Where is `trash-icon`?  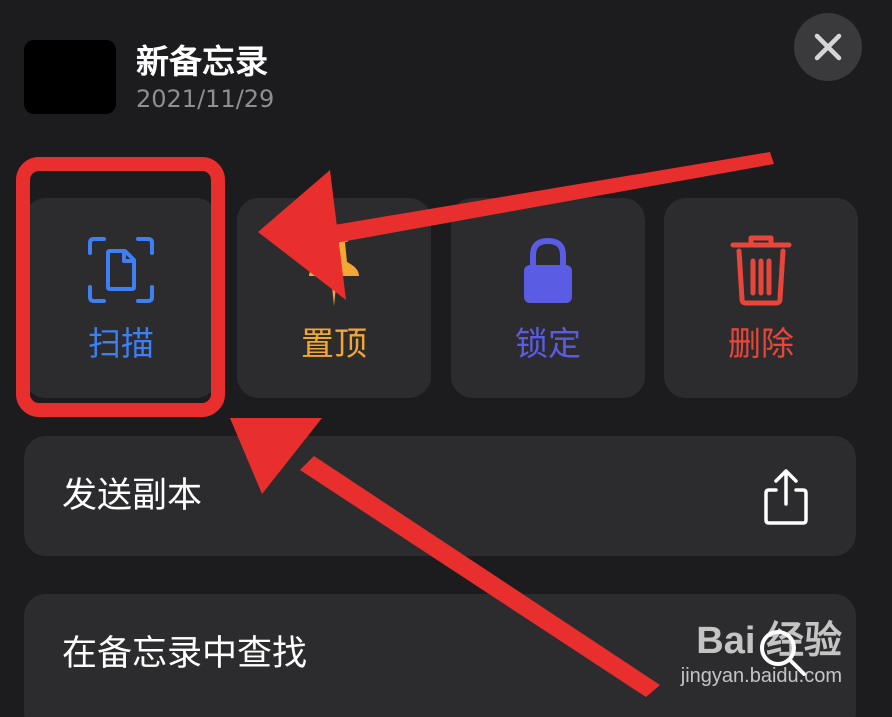 trash-icon is located at coordinates (761, 270).